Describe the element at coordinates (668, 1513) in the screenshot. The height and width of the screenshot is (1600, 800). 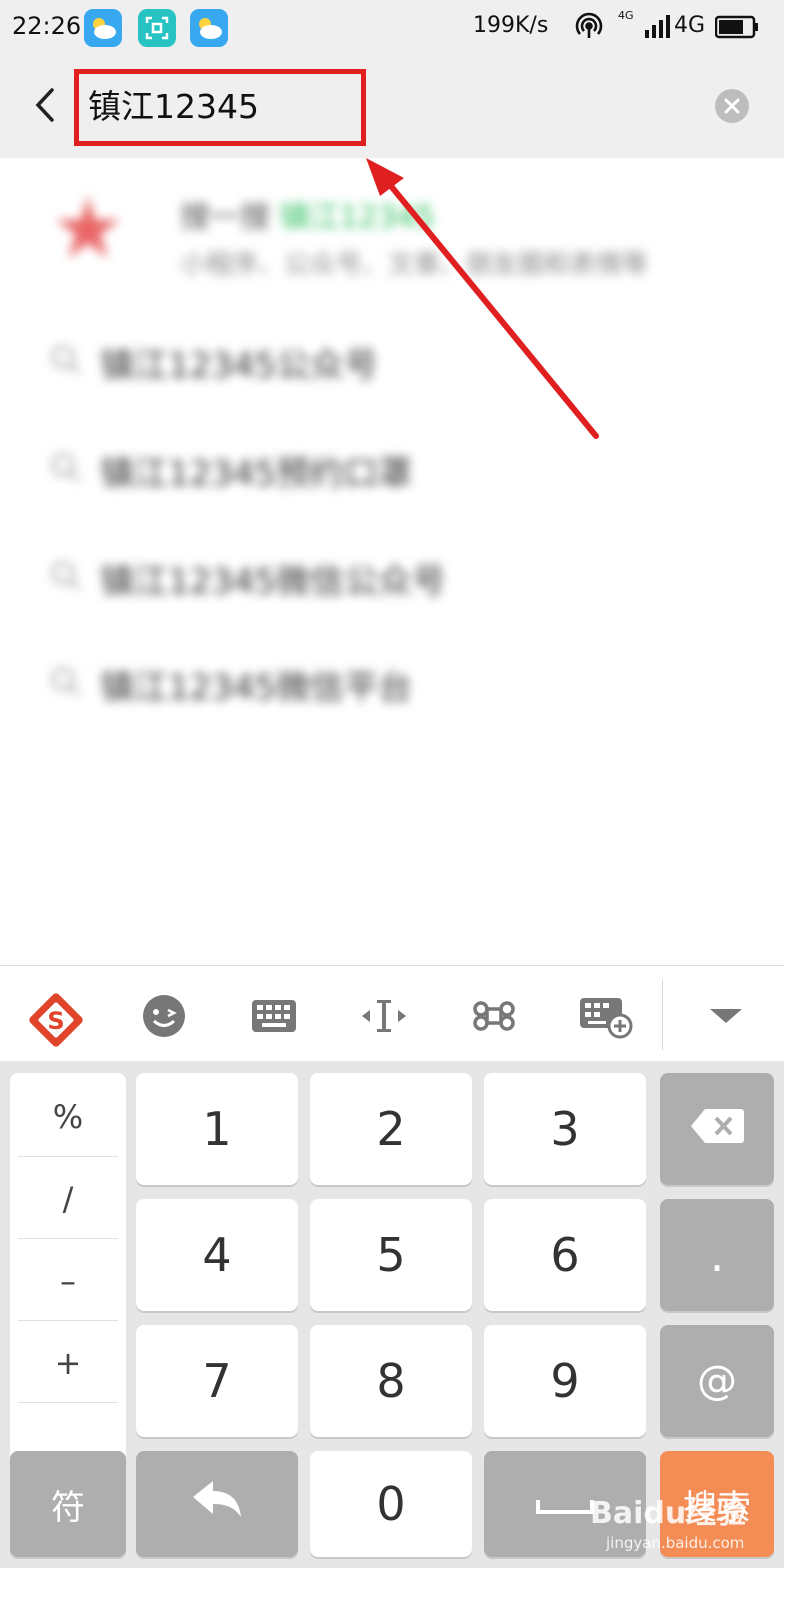
I see `baidu-watermark: Baidu经验` at that location.